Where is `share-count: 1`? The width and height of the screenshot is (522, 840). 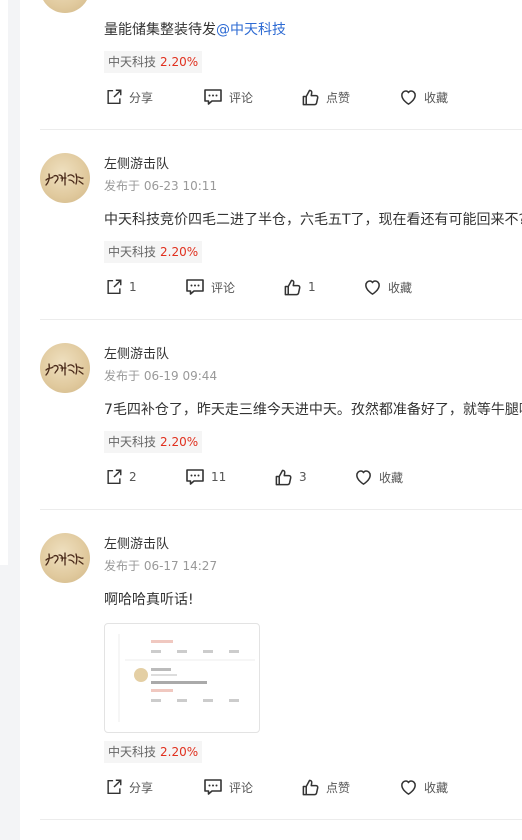
share-count: 1 is located at coordinates (133, 287).